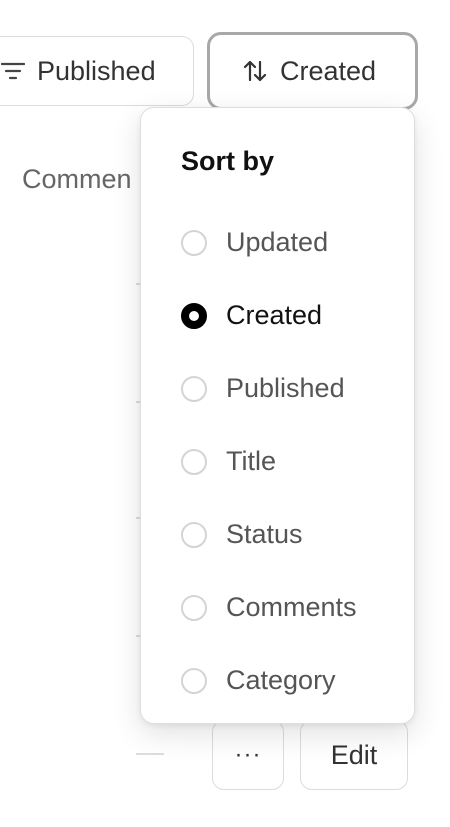 The height and width of the screenshot is (827, 450). I want to click on sort-option-label: Category, so click(281, 680).